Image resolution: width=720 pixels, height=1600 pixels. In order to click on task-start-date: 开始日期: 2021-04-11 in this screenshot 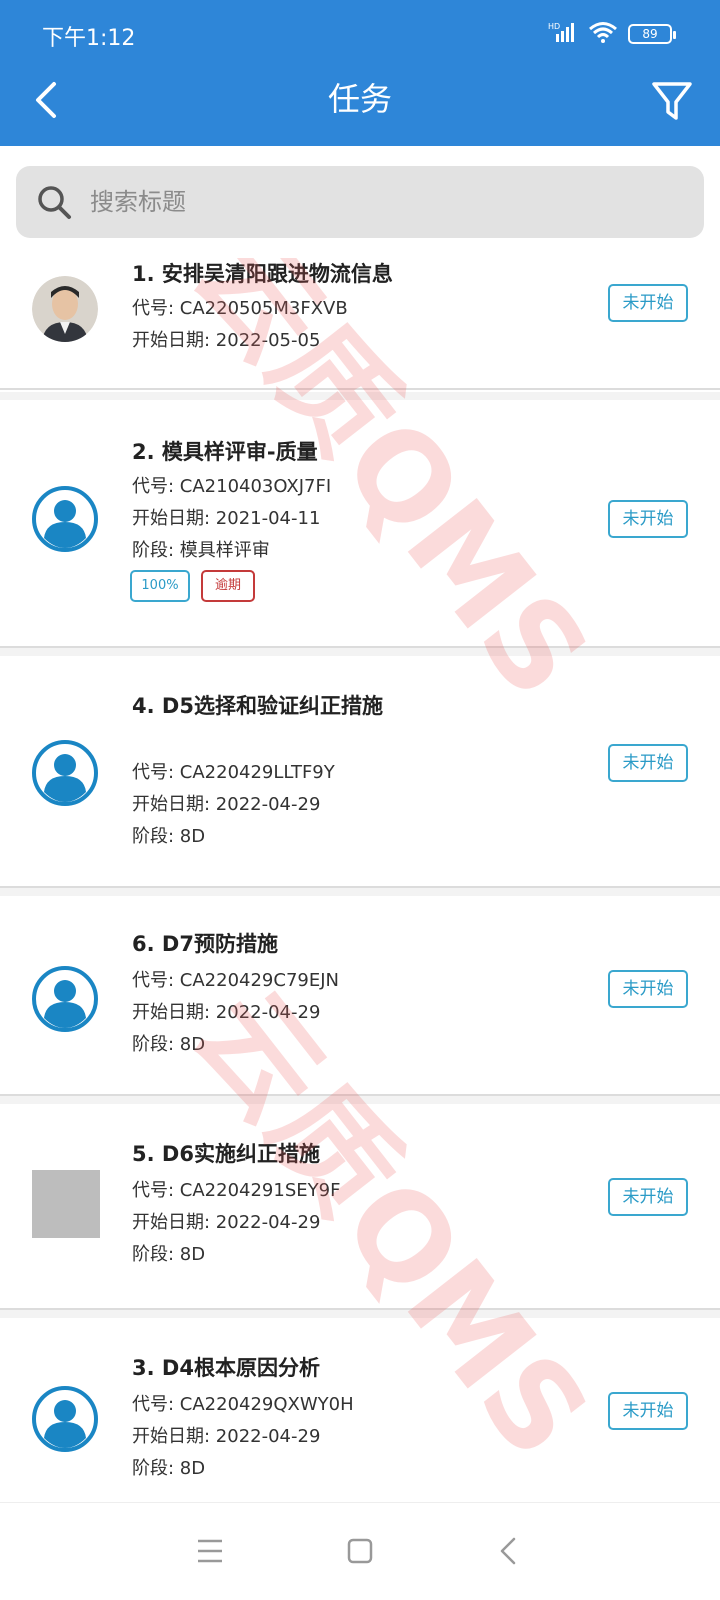, I will do `click(226, 518)`.